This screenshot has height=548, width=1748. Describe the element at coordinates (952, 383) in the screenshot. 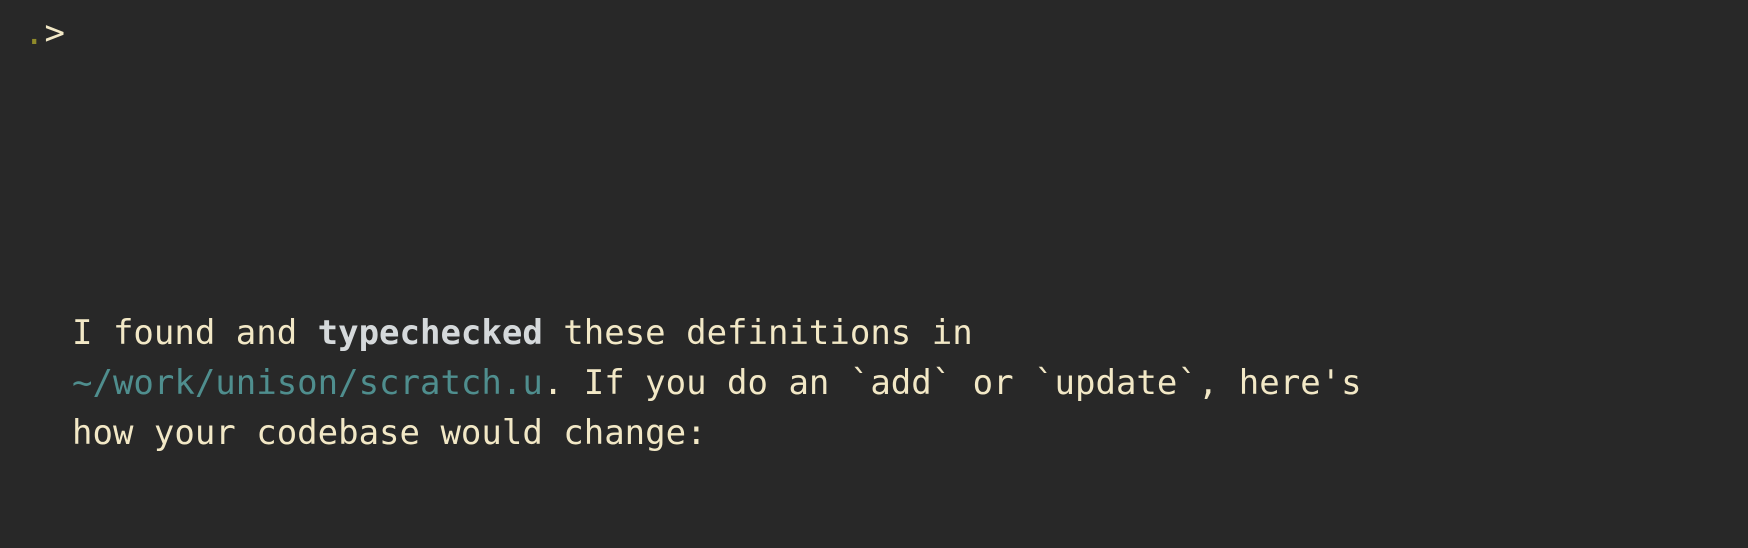

I see `message-line2-suffix: . If you do an `add` or `update`, here's` at that location.